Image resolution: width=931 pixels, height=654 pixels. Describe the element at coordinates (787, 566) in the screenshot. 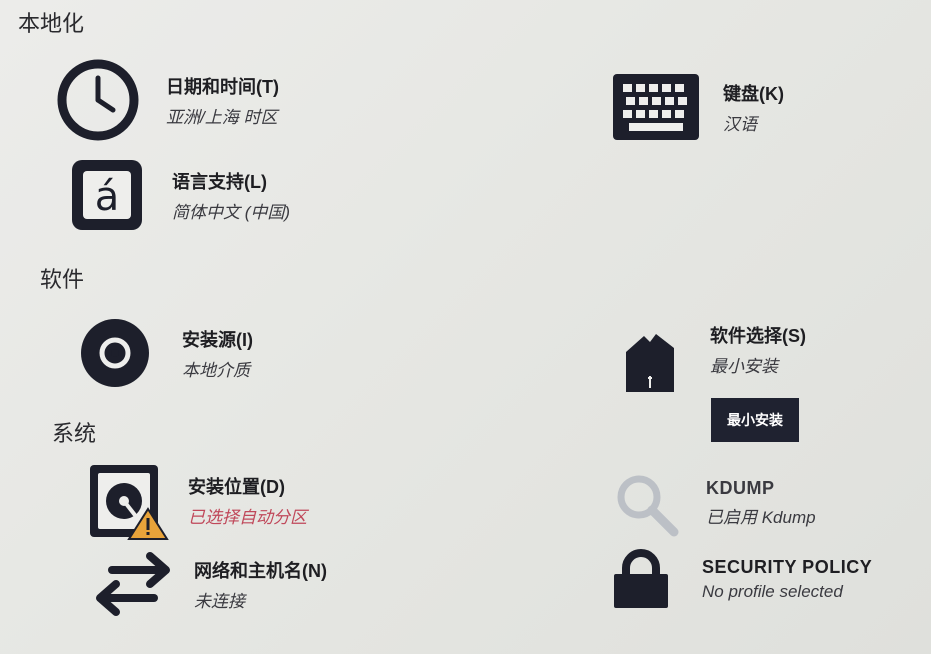

I see `spoke-security-title: SECURITY POLICY` at that location.